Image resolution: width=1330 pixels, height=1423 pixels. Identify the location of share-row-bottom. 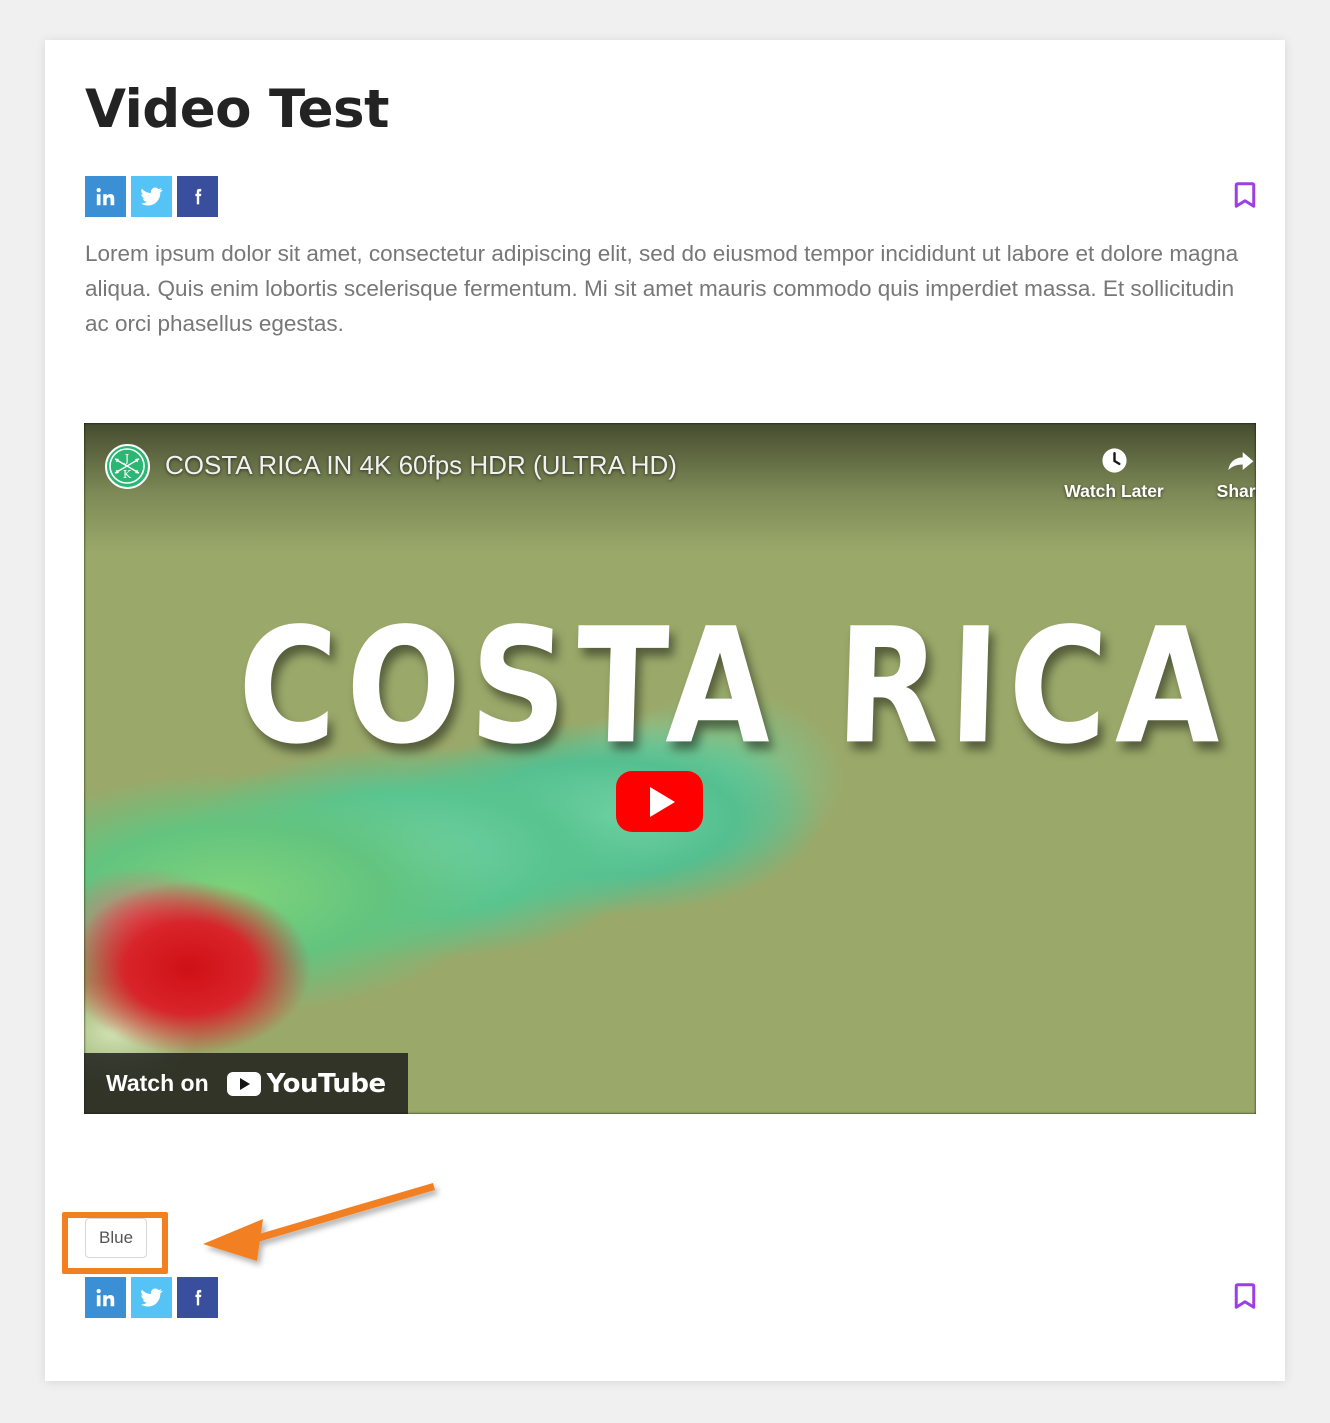
(151, 1297).